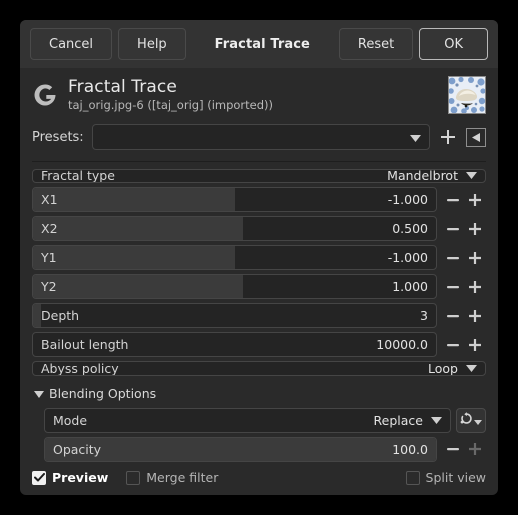 Image resolution: width=518 pixels, height=515 pixels. I want to click on slider-row: Y1 -1.000, so click(259, 258).